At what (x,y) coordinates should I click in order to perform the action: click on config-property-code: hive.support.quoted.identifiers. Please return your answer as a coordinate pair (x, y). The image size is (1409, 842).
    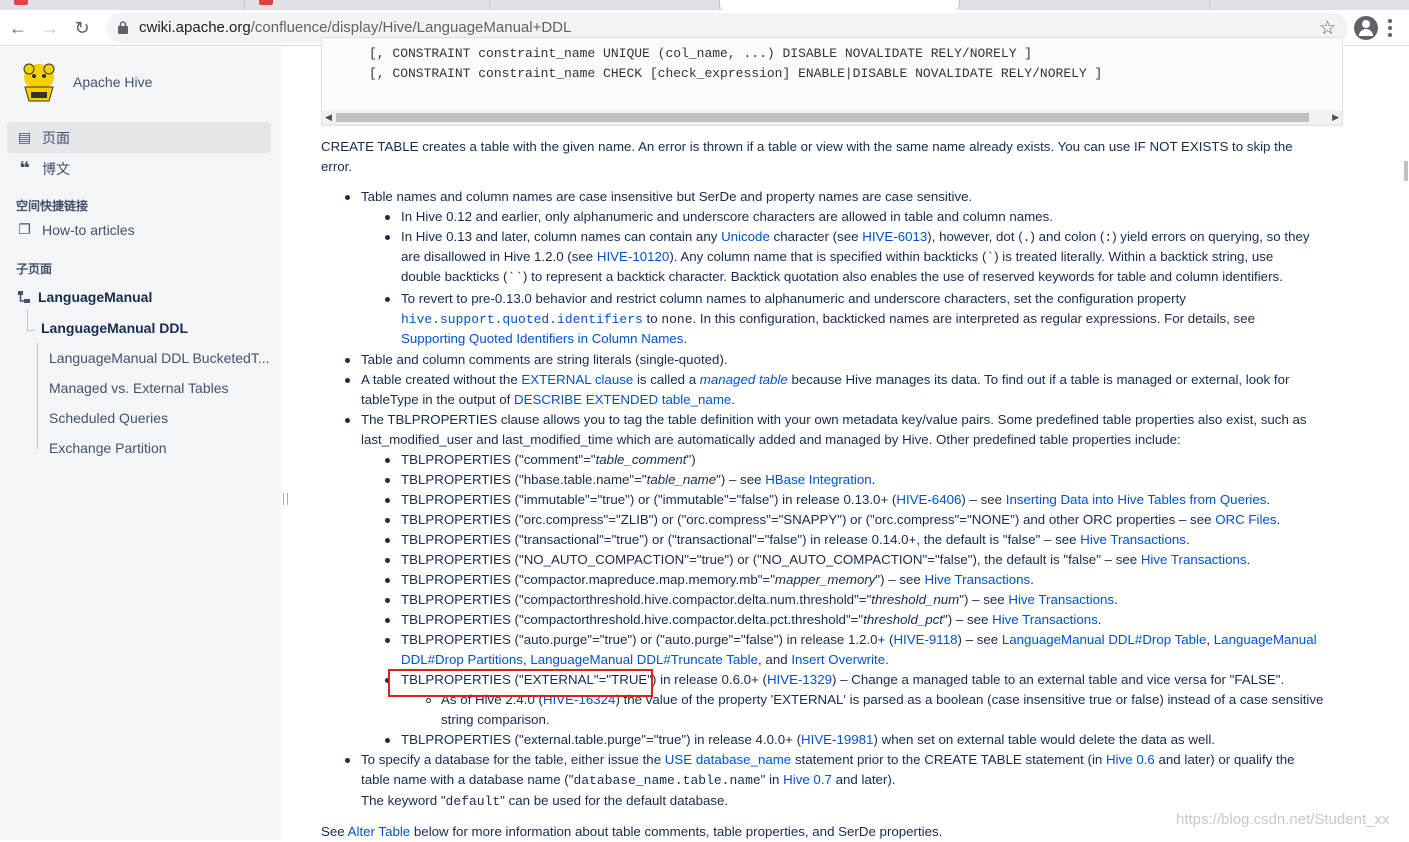
    Looking at the image, I should click on (522, 319).